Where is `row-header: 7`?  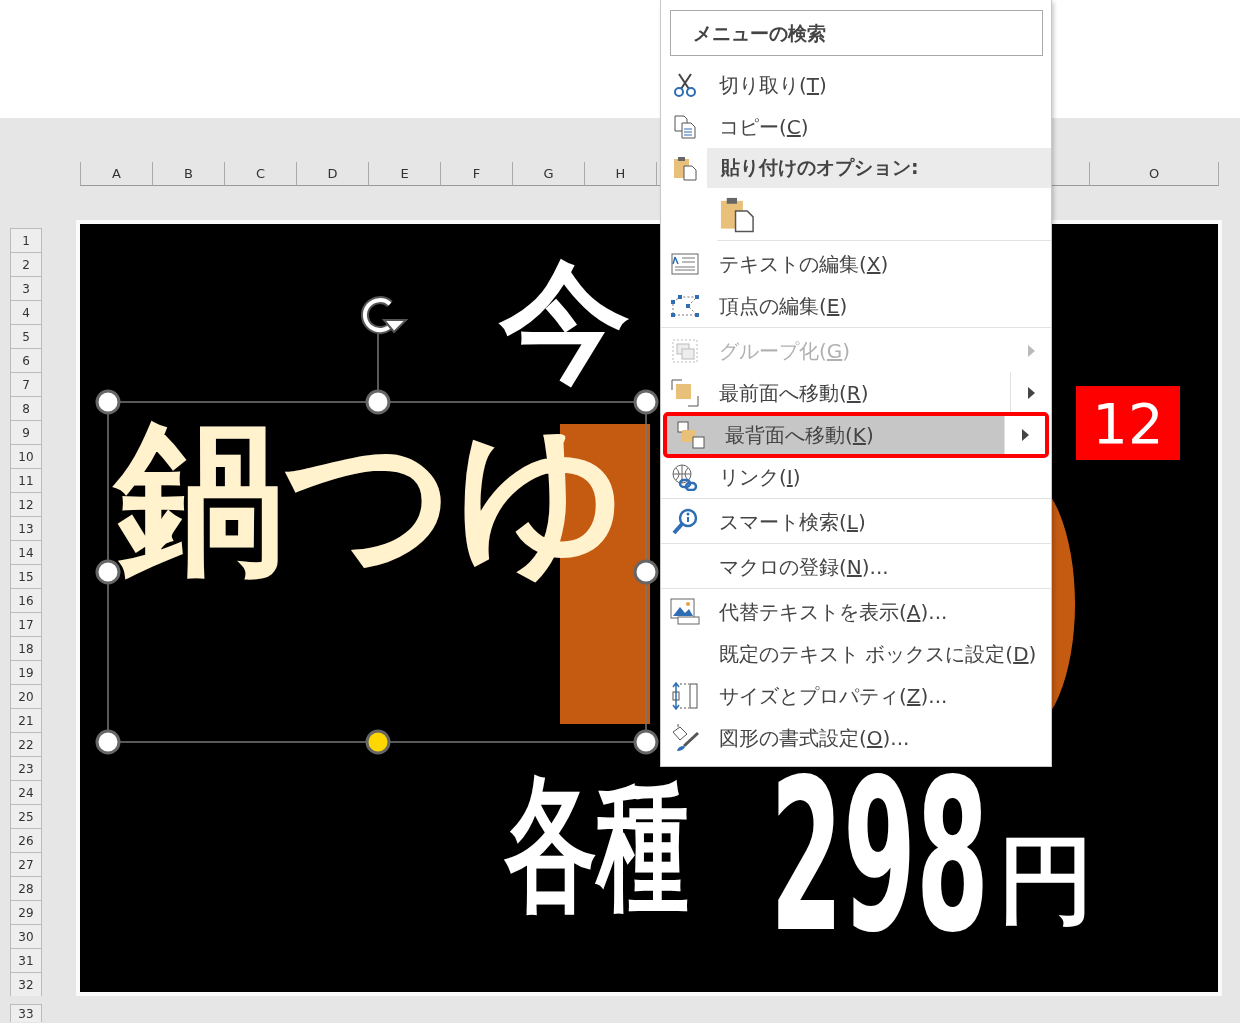 row-header: 7 is located at coordinates (26, 384).